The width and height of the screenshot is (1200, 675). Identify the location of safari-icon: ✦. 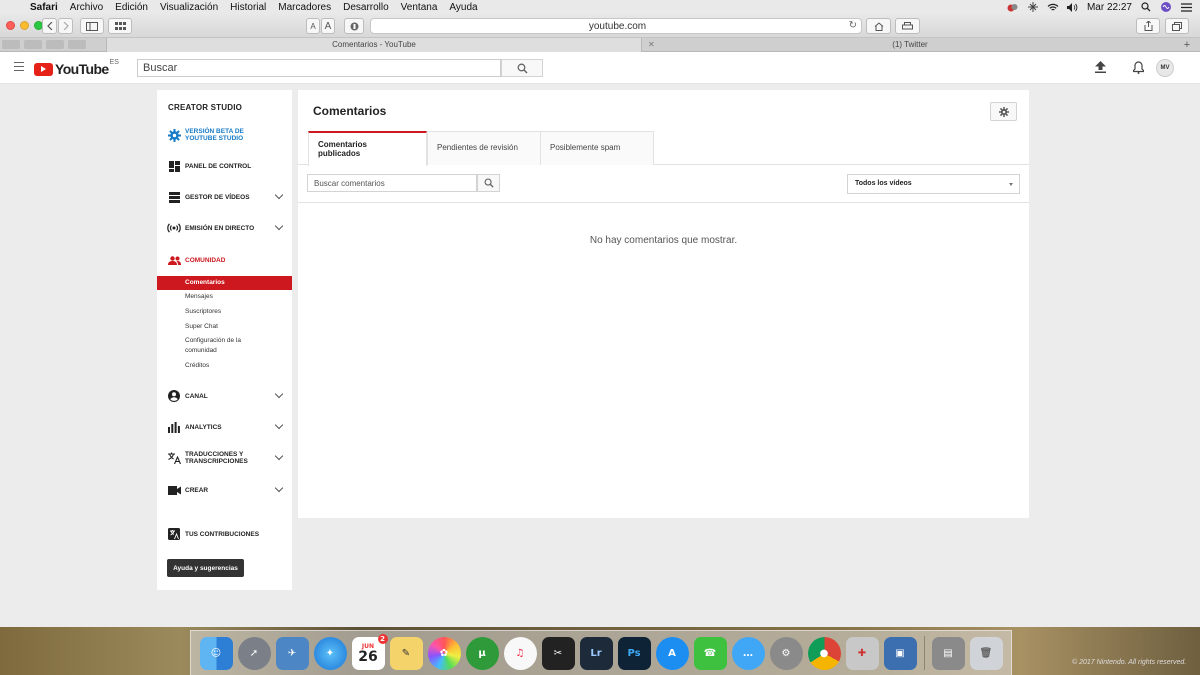
(330, 653).